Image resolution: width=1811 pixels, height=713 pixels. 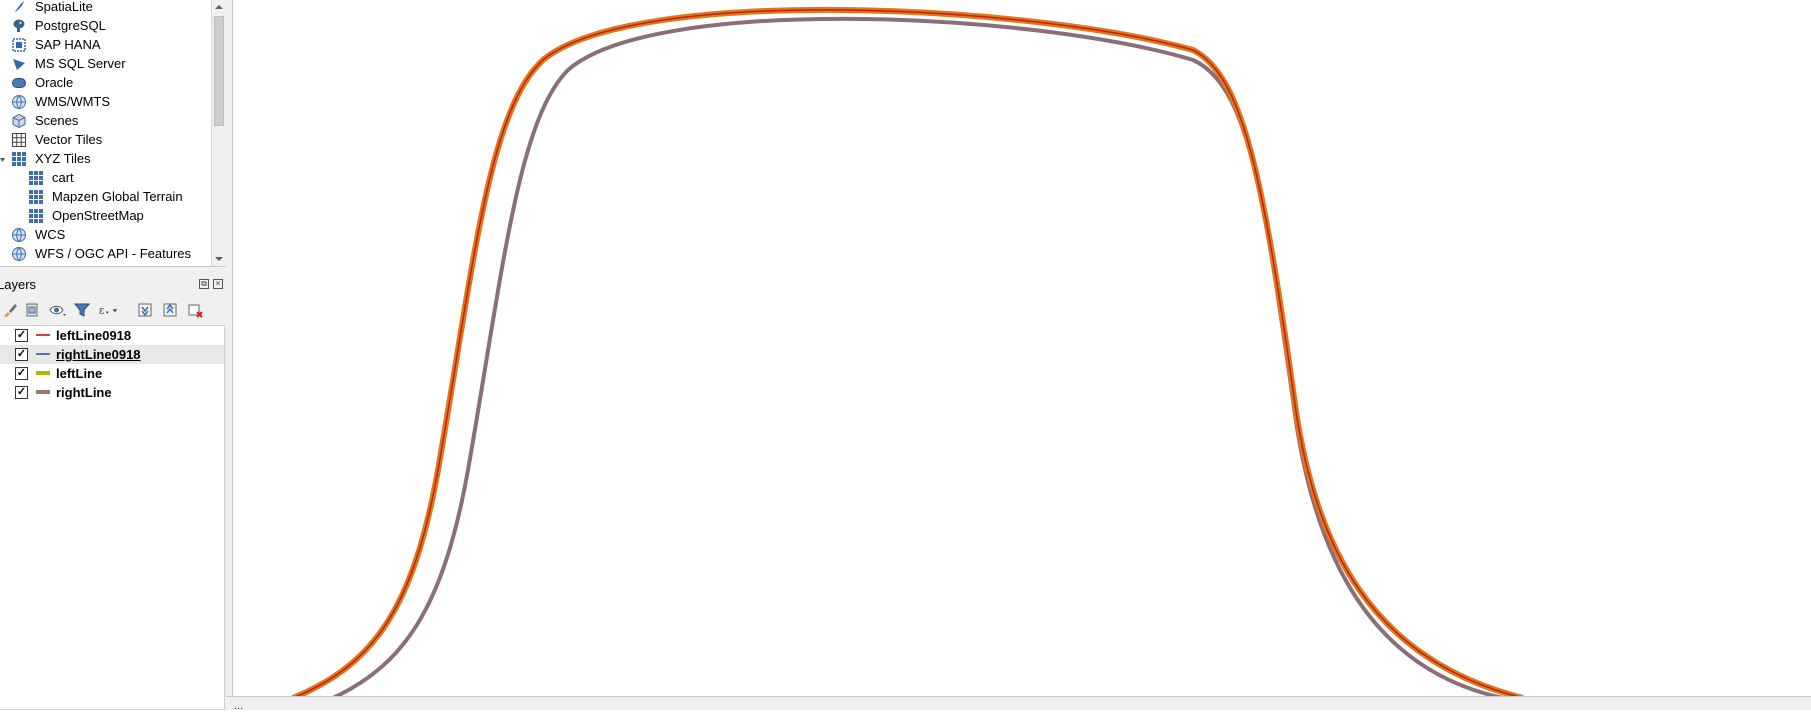 What do you see at coordinates (84, 392) in the screenshot?
I see `layer-name: rightLine` at bounding box center [84, 392].